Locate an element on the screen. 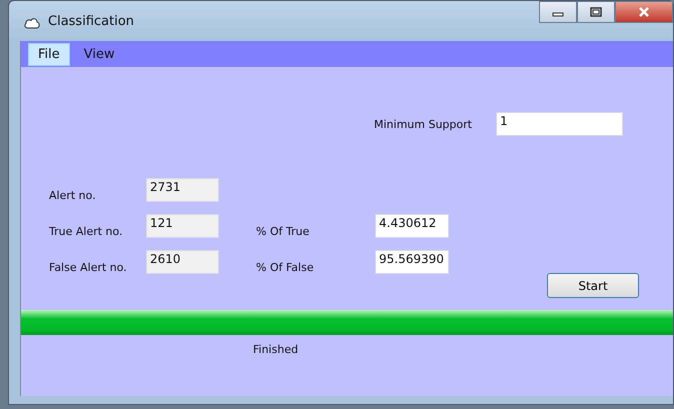 This screenshot has height=409, width=674. field-label: % Of True is located at coordinates (283, 231).